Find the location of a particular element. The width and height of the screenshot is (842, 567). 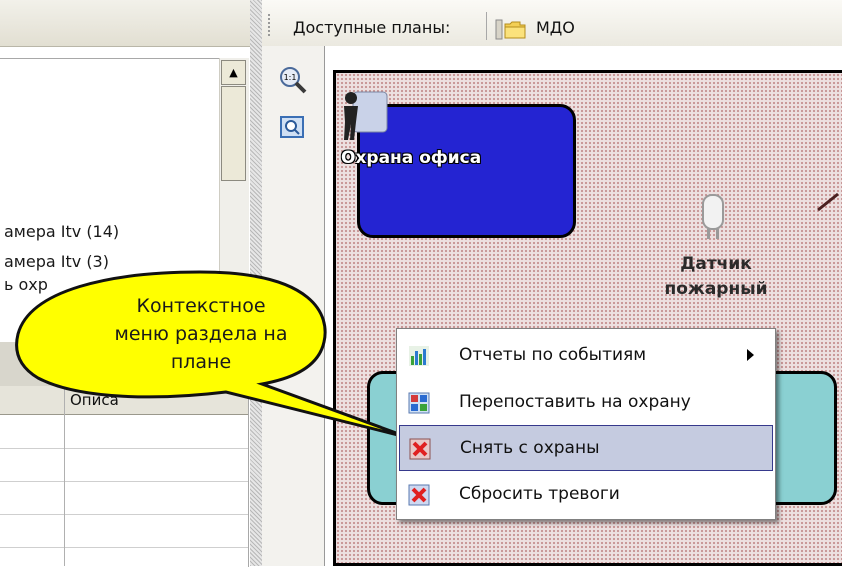

scrollbar-thumb is located at coordinates (233, 133).